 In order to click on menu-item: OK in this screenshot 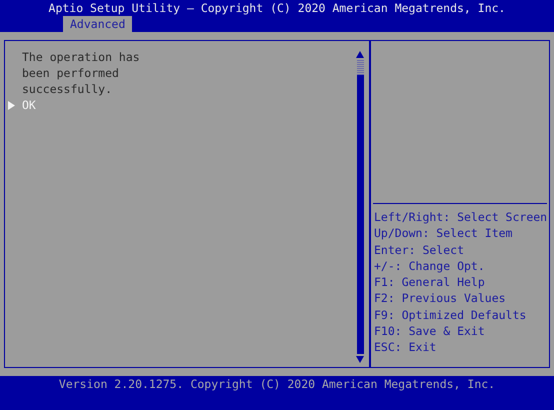, I will do `click(77, 105)`.